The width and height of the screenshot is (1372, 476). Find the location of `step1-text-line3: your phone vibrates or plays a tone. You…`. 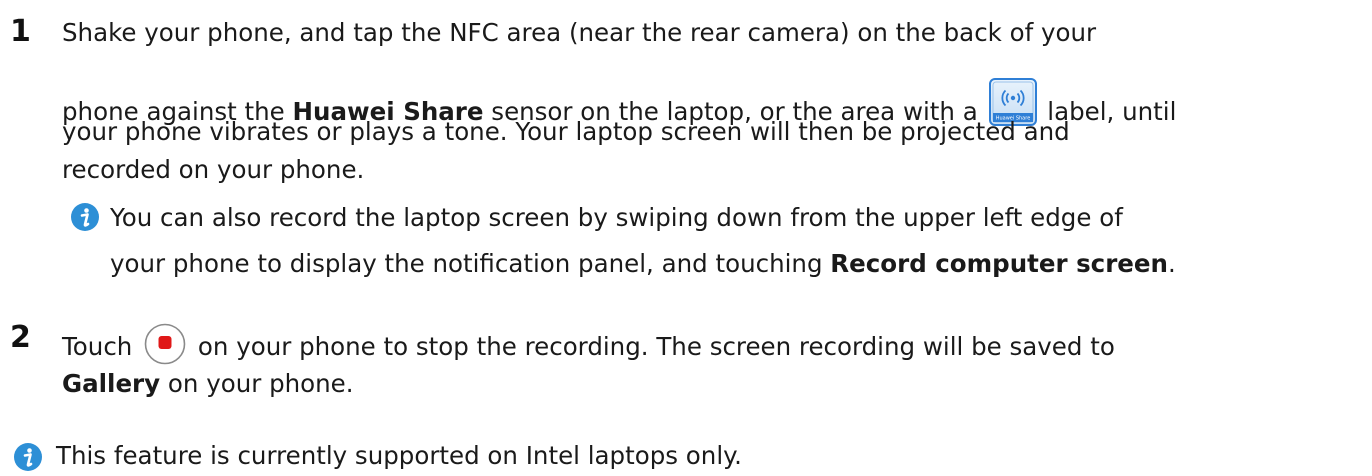

step1-text-line3: your phone vibrates or plays a tone. You… is located at coordinates (566, 131).